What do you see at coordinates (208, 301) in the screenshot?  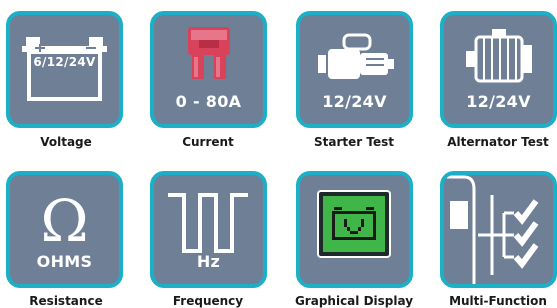 I see `frequency-caption: Frequency` at bounding box center [208, 301].